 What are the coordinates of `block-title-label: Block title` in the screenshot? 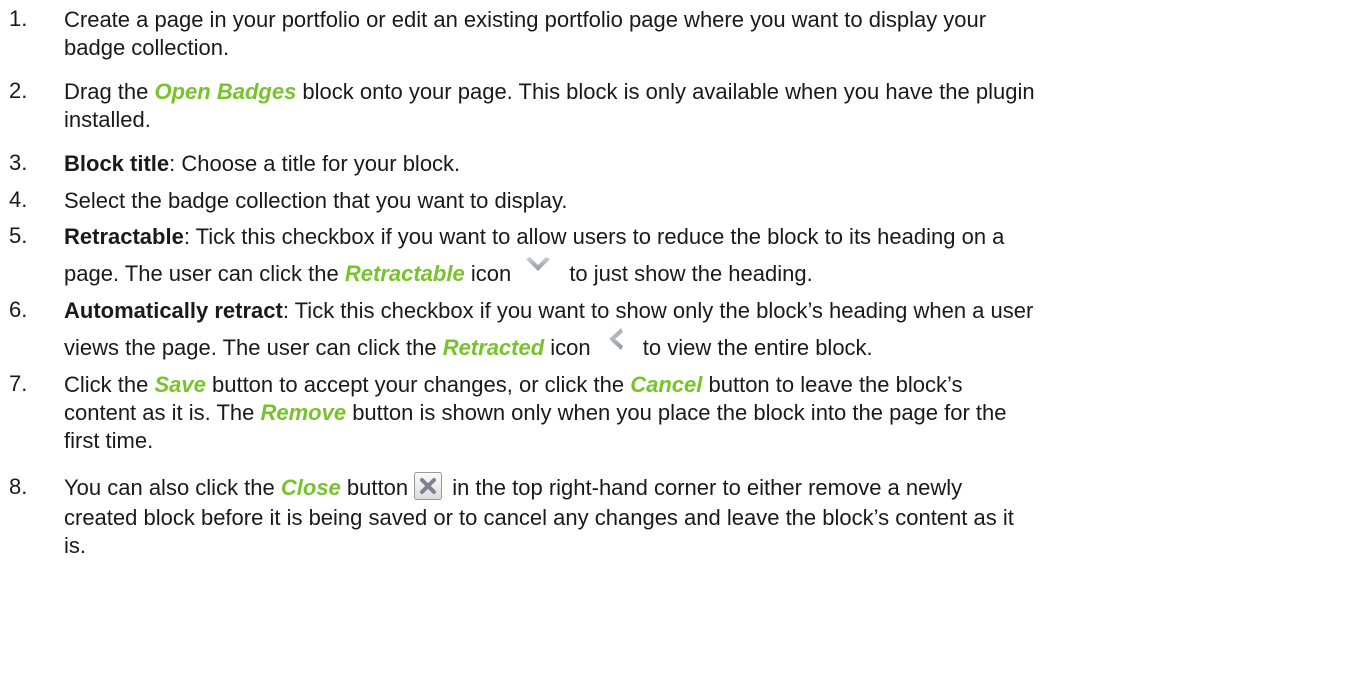 It's located at (117, 163).